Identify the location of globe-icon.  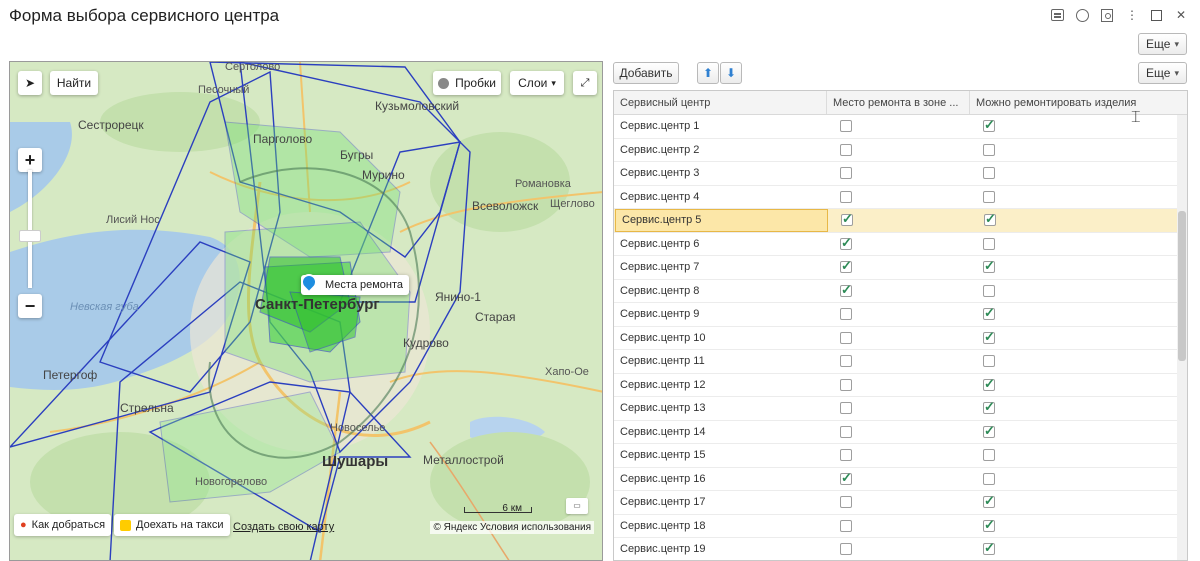
(1082, 15).